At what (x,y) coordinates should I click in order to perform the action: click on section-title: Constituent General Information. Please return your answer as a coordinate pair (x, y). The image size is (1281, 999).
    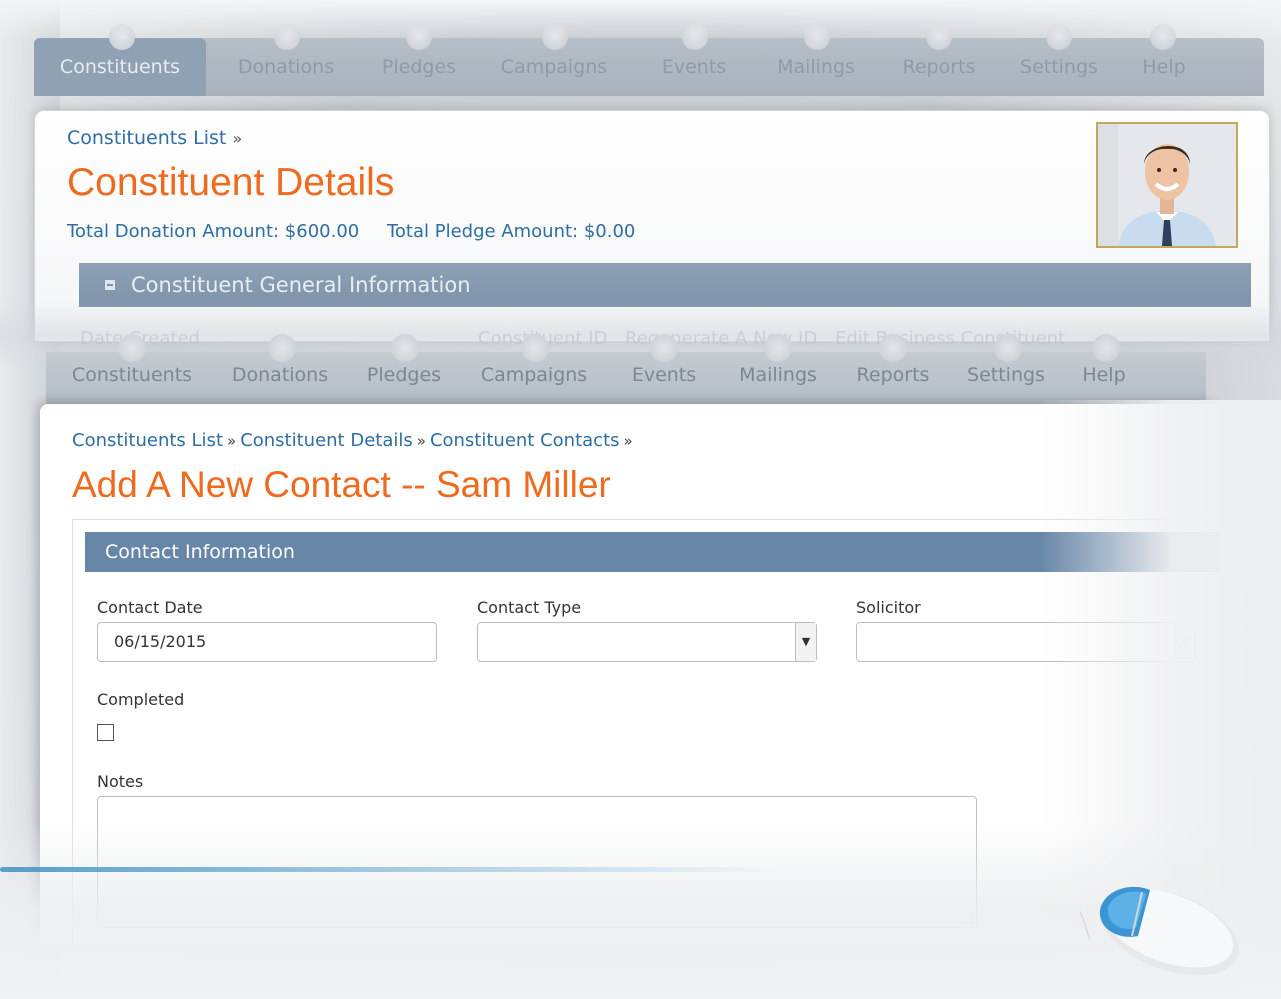
    Looking at the image, I should click on (301, 285).